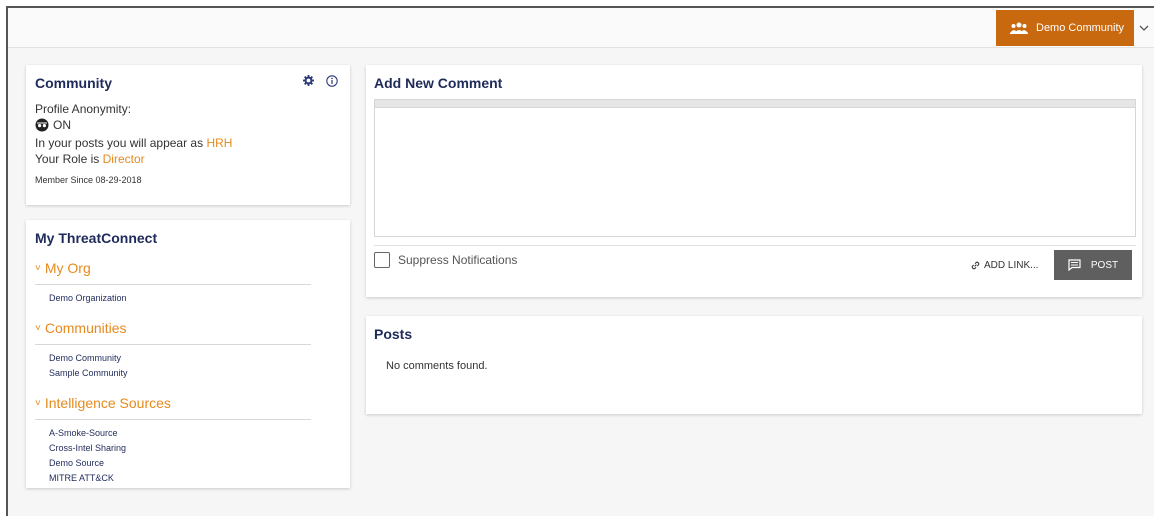  I want to click on list-item: Demo Organization, so click(195, 298).